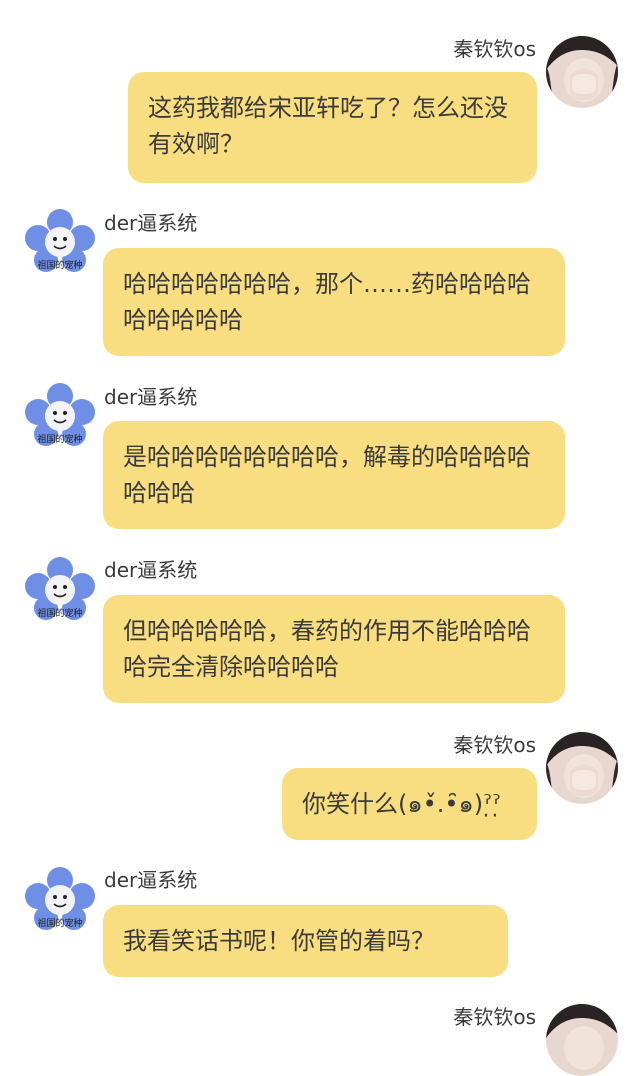  Describe the element at coordinates (334, 649) in the screenshot. I see `message-bubble: 但哈哈哈哈哈，春药的作用不能哈哈哈哈完全清除哈哈哈哈` at that location.